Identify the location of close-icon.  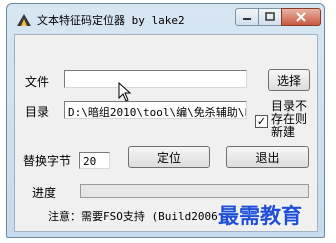
(301, 17).